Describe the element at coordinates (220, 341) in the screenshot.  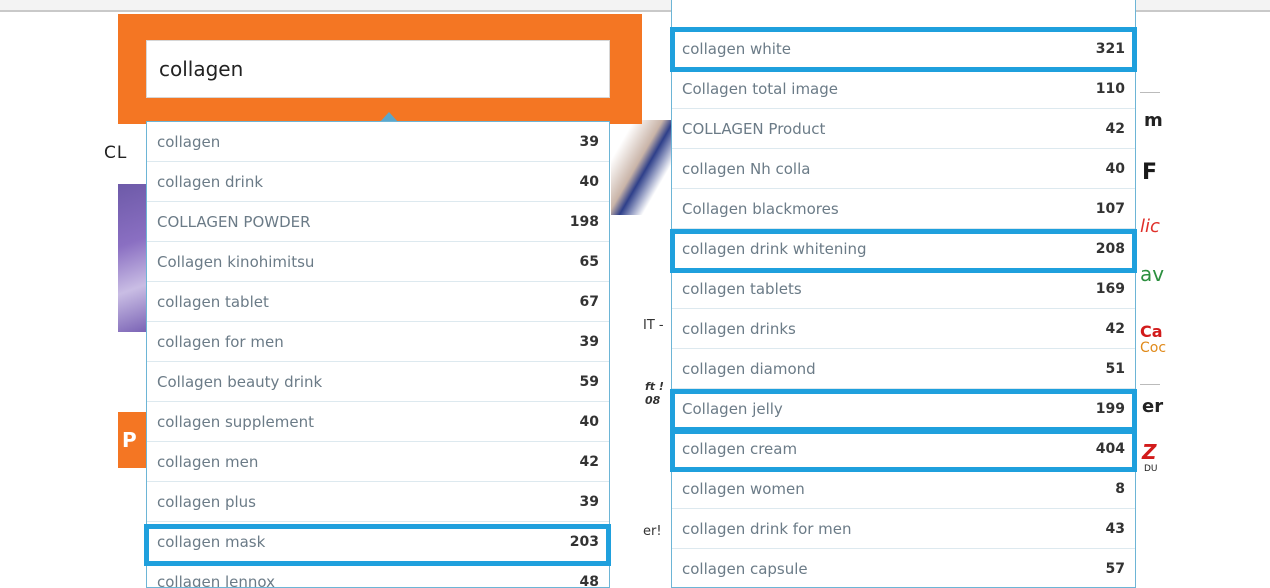
I see `suggestion-text: collagen for men` at that location.